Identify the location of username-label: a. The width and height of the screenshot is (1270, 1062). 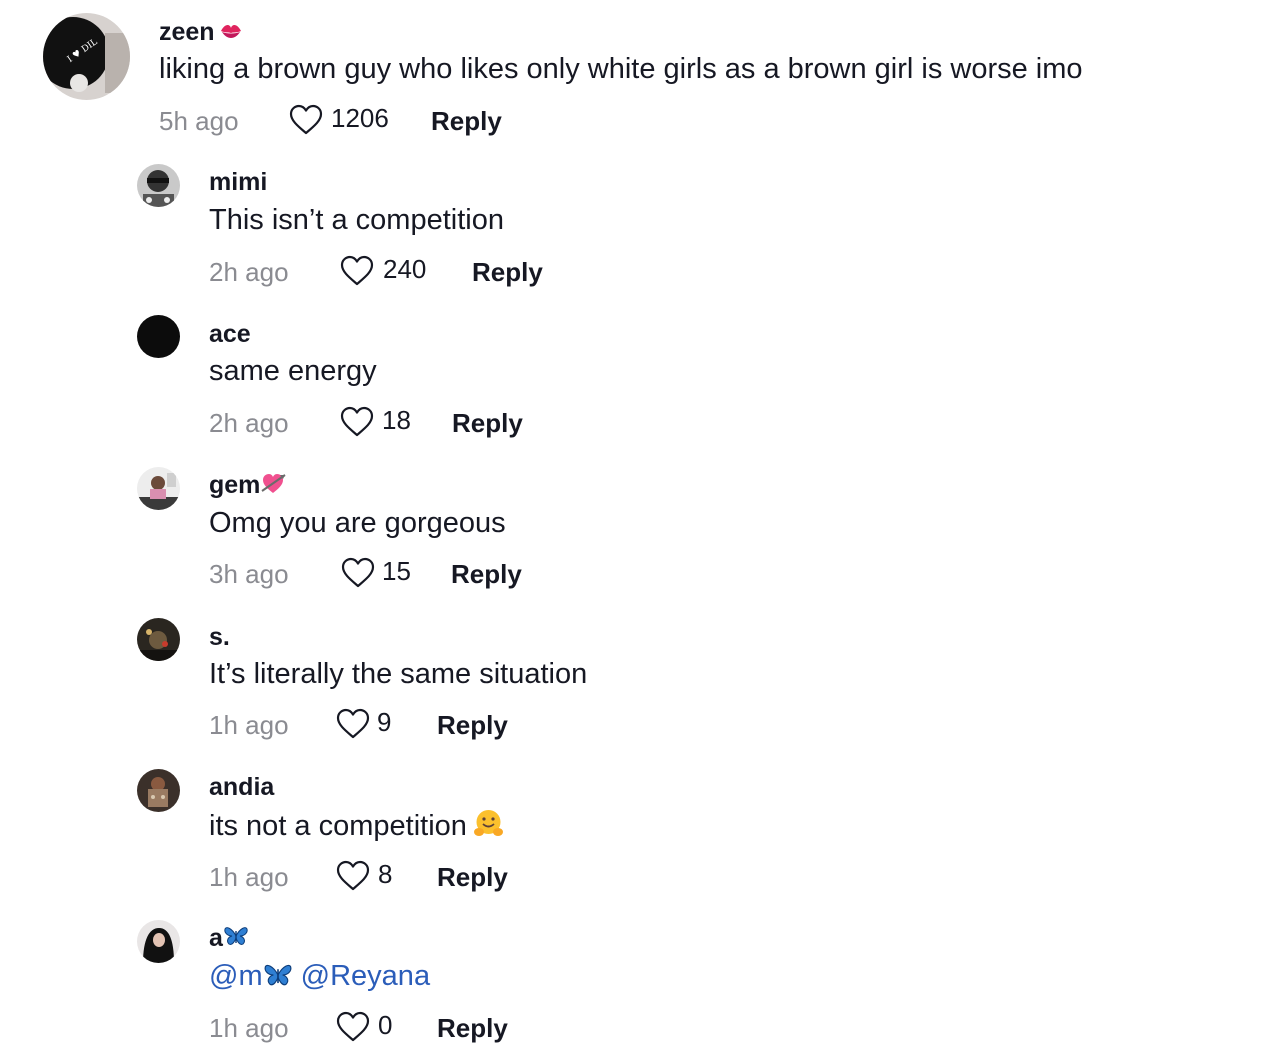
(216, 938).